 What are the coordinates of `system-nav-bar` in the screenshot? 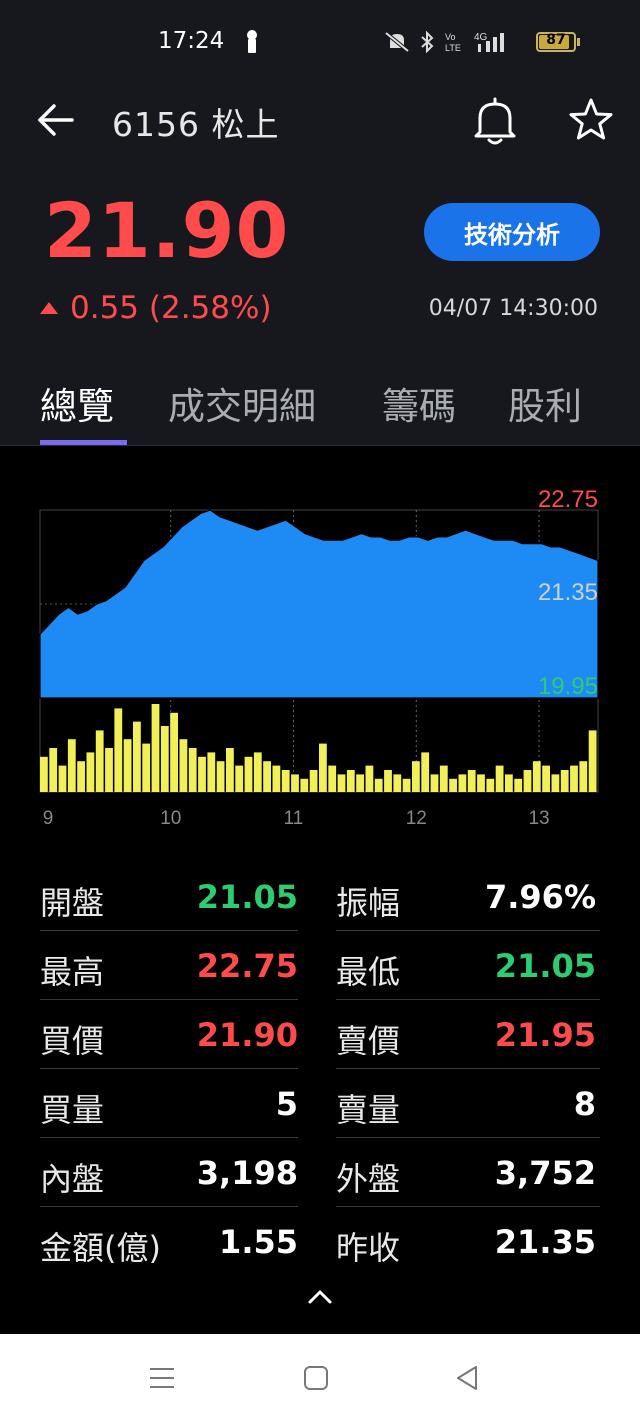 It's located at (320, 1378).